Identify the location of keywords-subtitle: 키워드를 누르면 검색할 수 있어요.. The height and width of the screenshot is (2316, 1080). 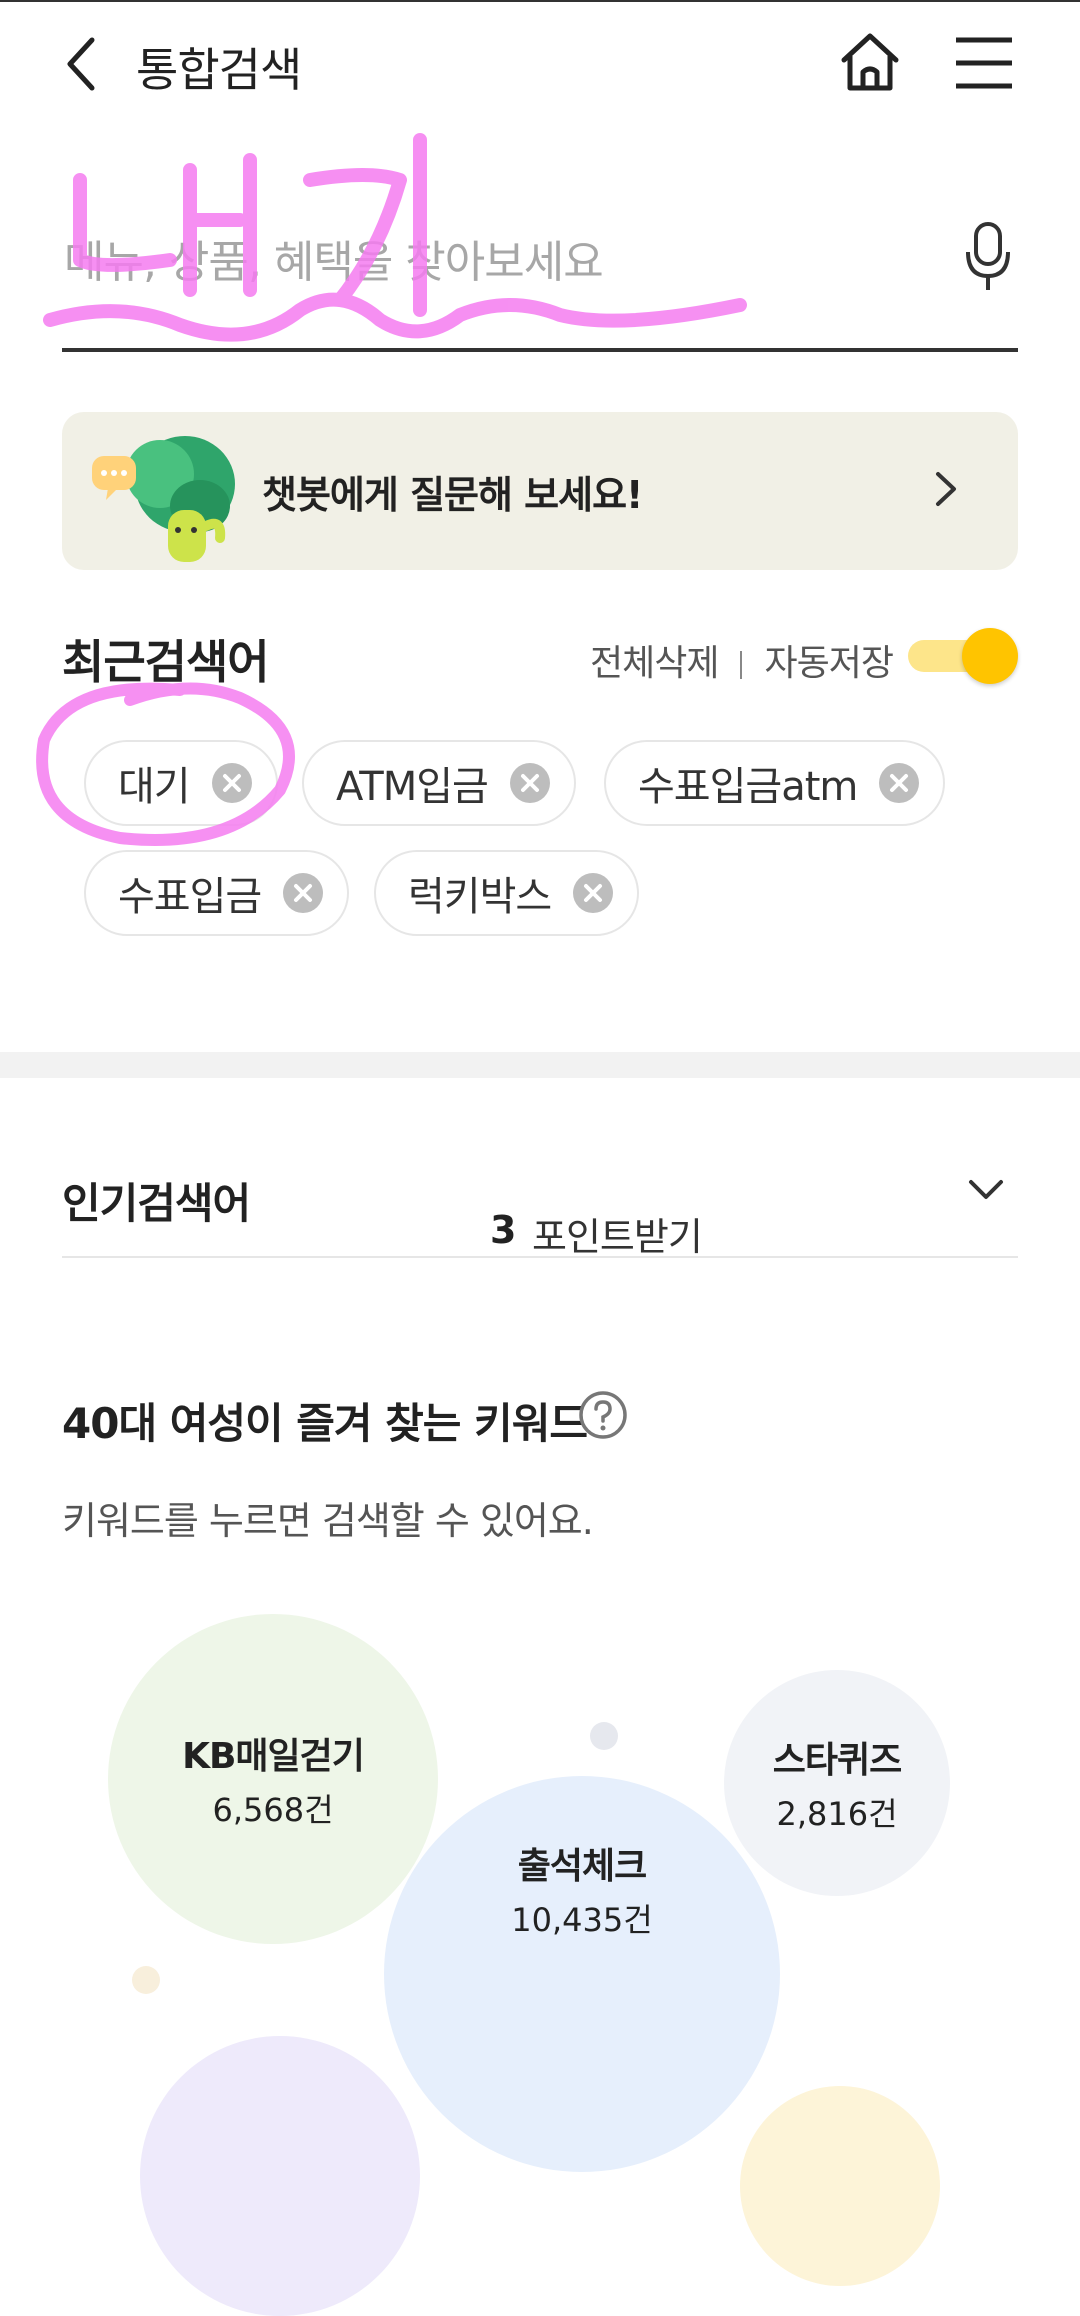
(328, 1521).